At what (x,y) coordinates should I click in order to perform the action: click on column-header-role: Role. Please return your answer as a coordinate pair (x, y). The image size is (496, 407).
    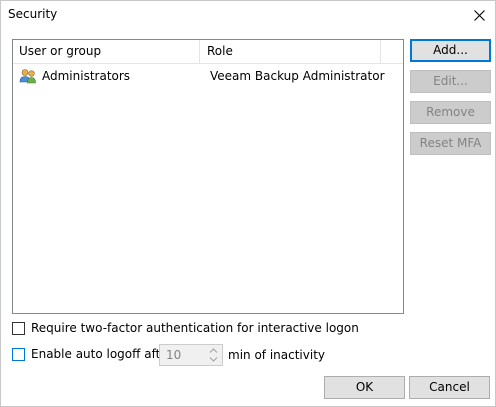
    Looking at the image, I should click on (291, 51).